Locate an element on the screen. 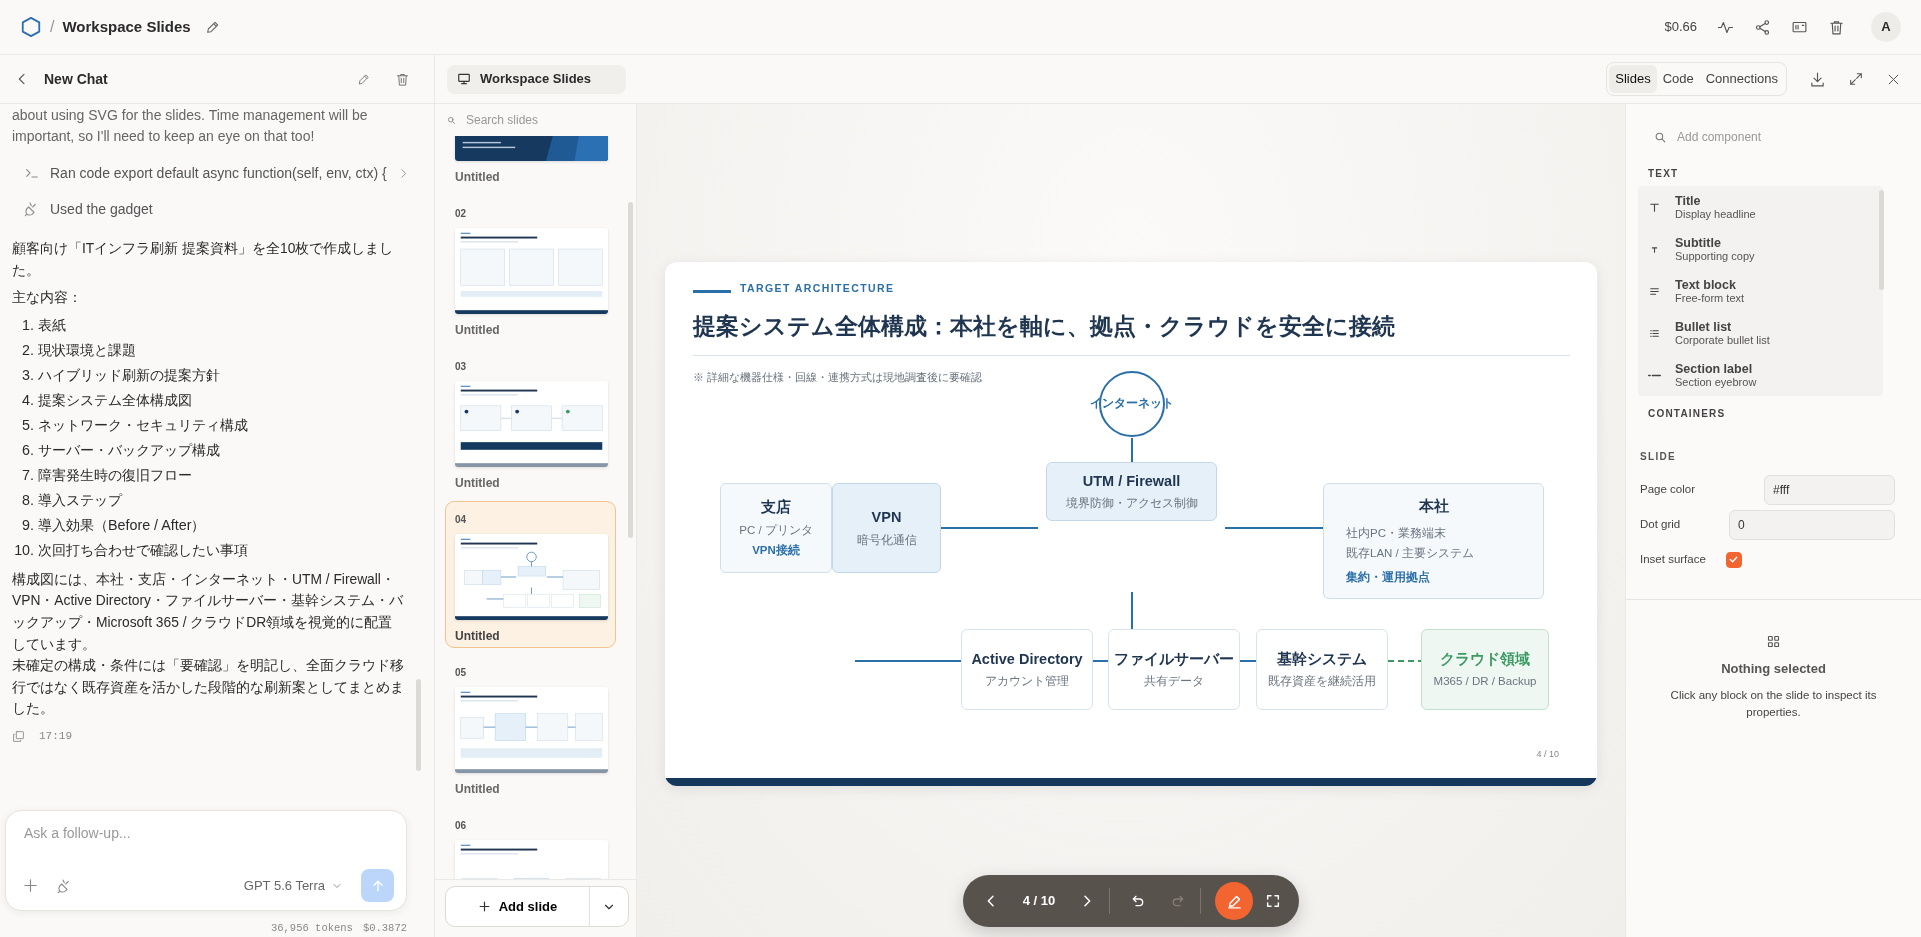 This screenshot has height=937, width=1921. list-item-text: 導入ステップ is located at coordinates (80, 500).